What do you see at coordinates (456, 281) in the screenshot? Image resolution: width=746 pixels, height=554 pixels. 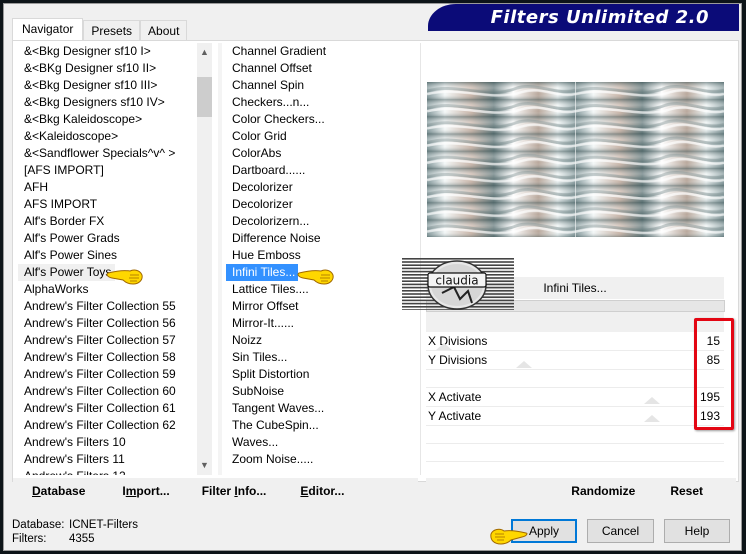 I see `watermark-text: claudia` at bounding box center [456, 281].